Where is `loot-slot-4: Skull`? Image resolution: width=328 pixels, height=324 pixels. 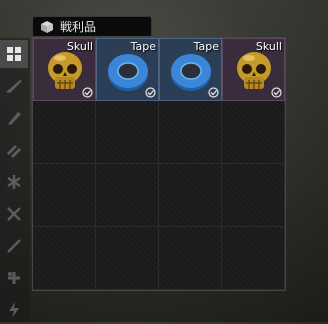
loot-slot-4: Skull is located at coordinates (253, 69).